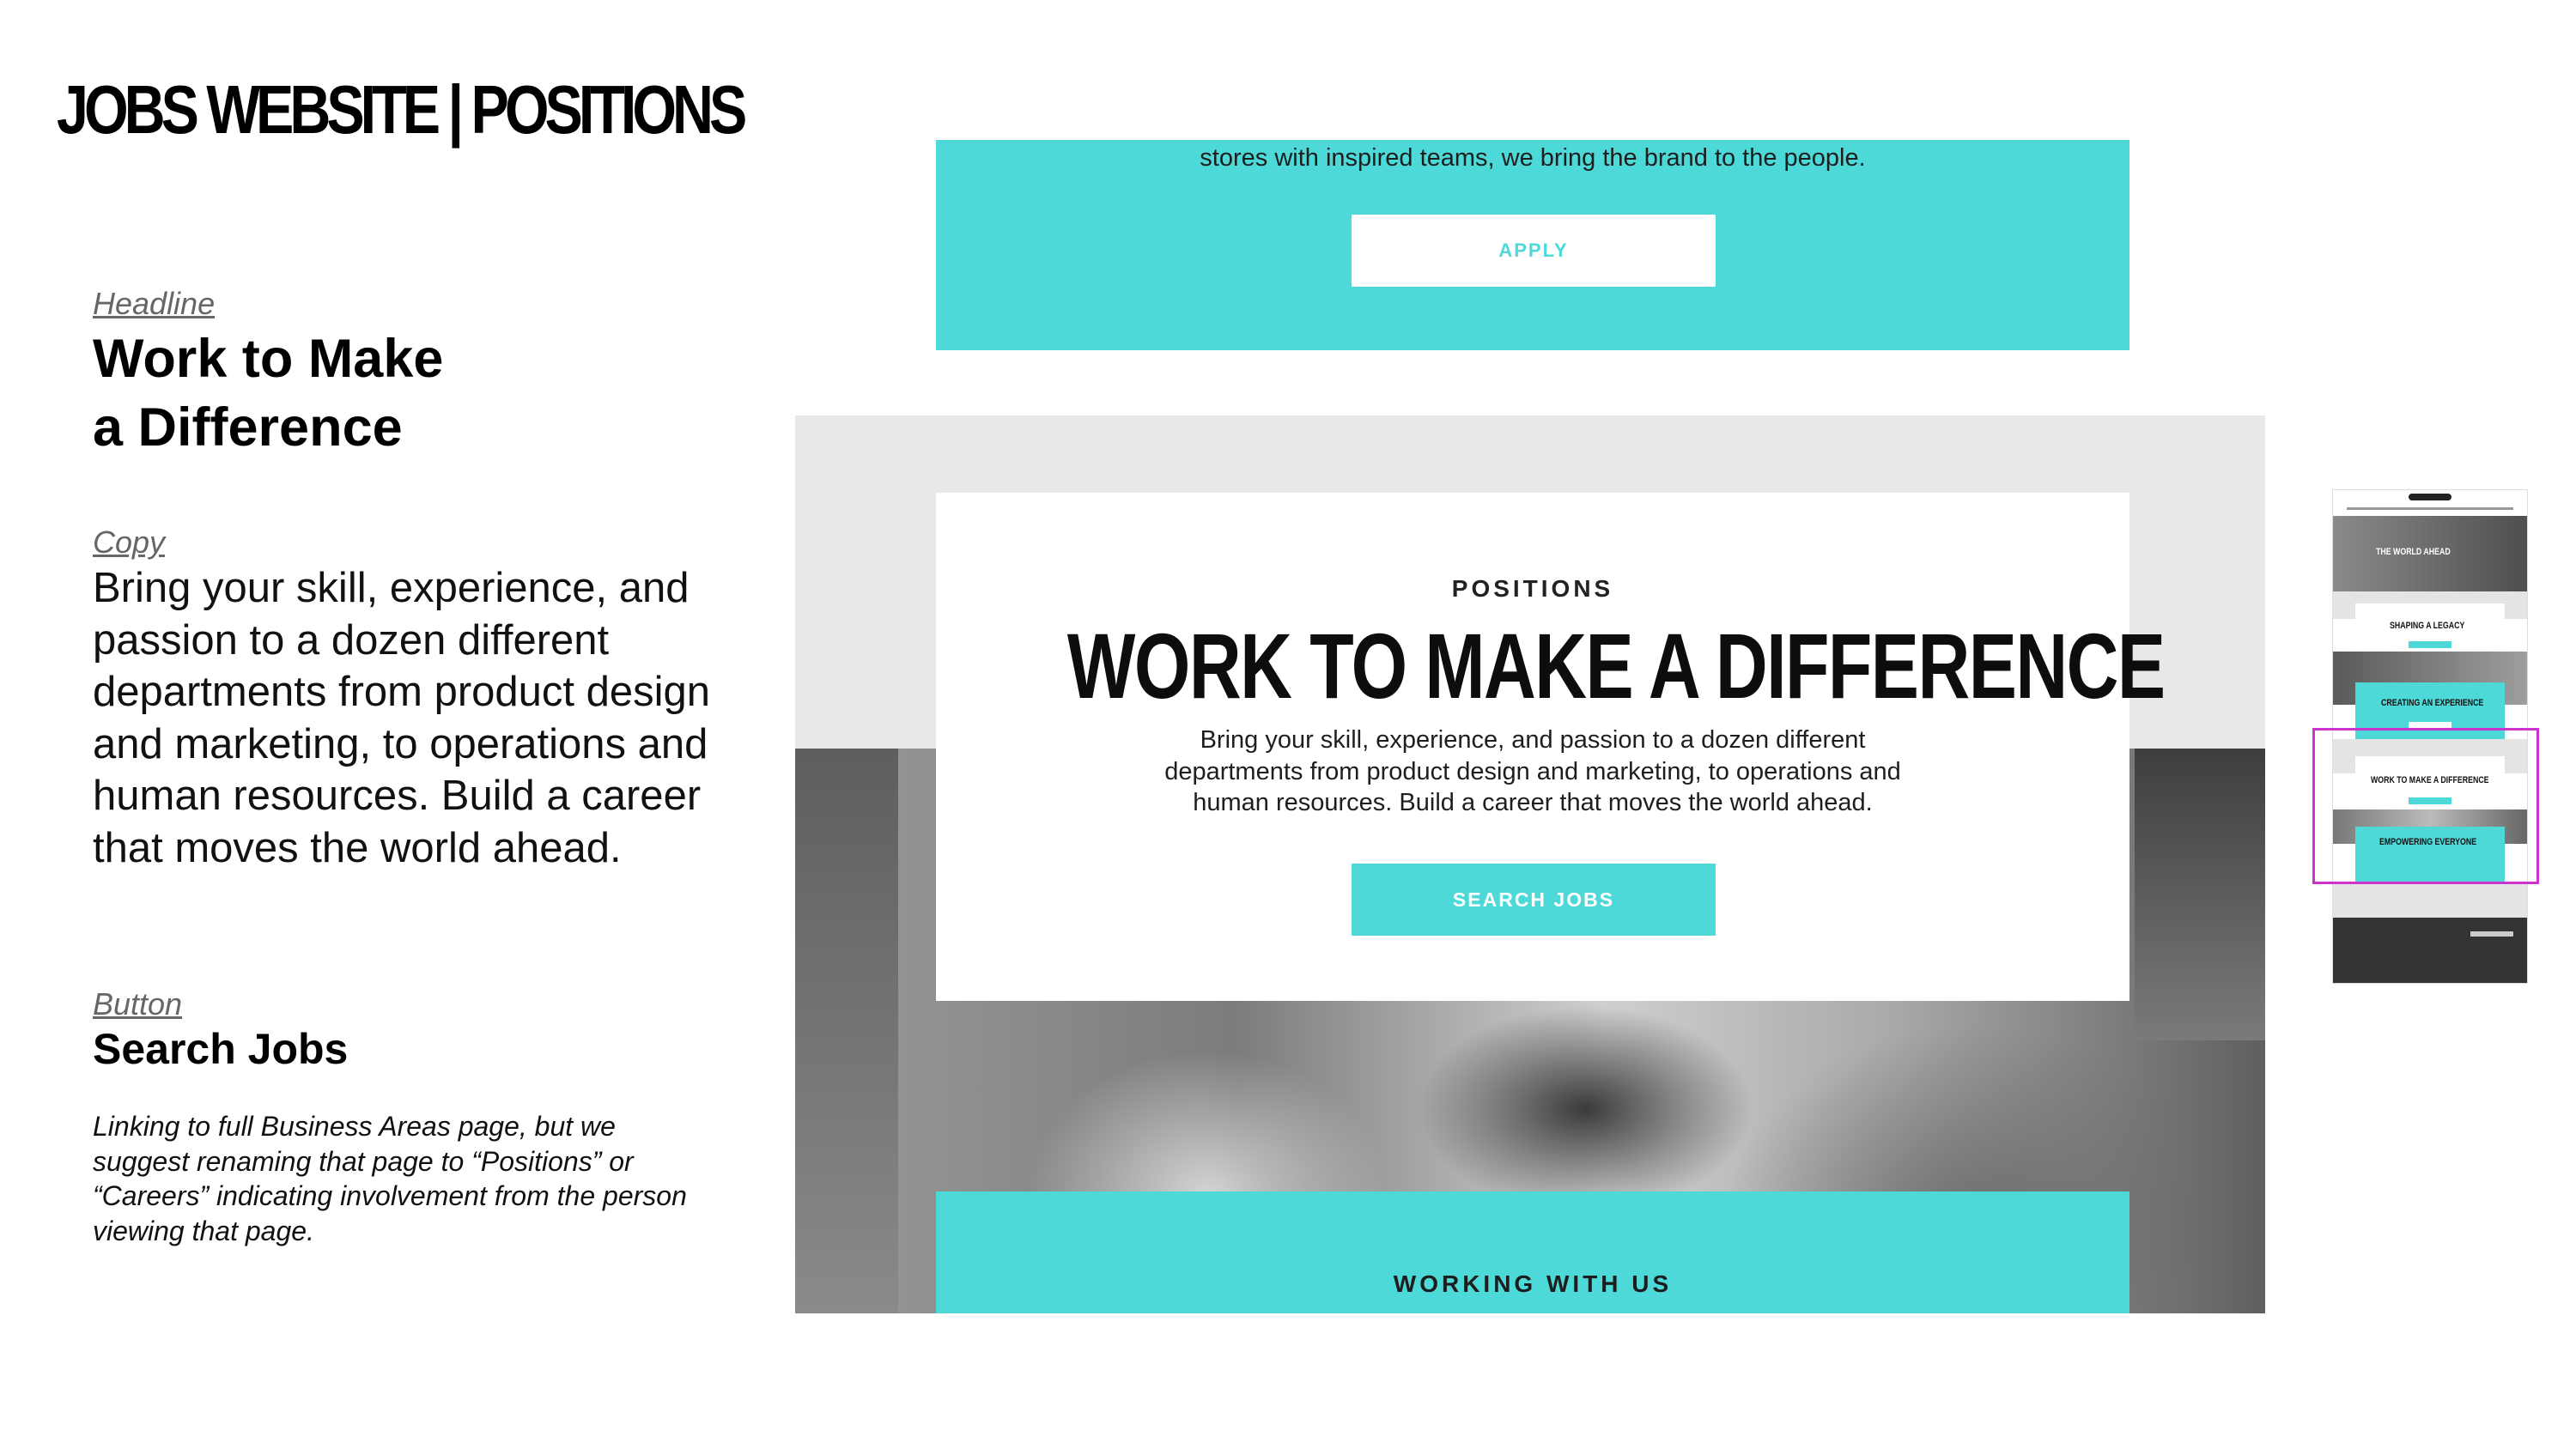 The image size is (2576, 1449). I want to click on apply-button: APPLY, so click(1534, 251).